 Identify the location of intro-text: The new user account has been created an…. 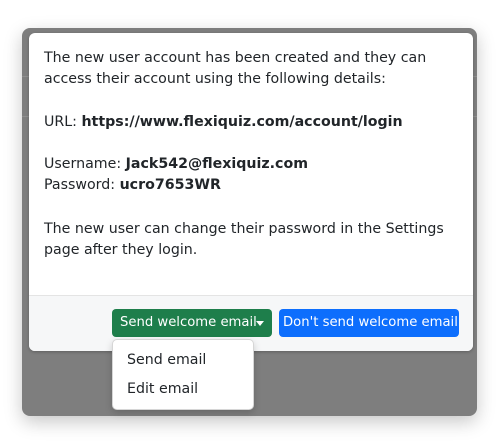
(235, 68).